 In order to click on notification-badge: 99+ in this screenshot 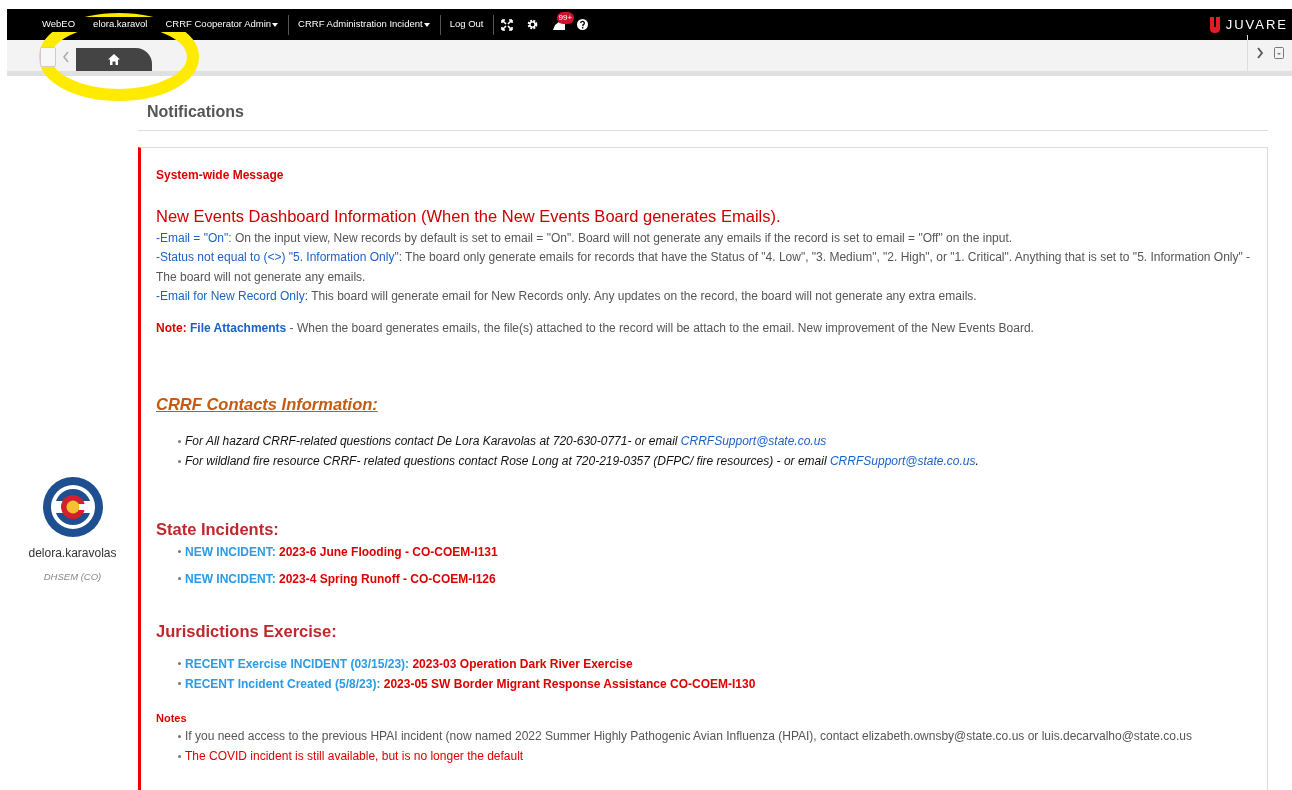, I will do `click(565, 17)`.